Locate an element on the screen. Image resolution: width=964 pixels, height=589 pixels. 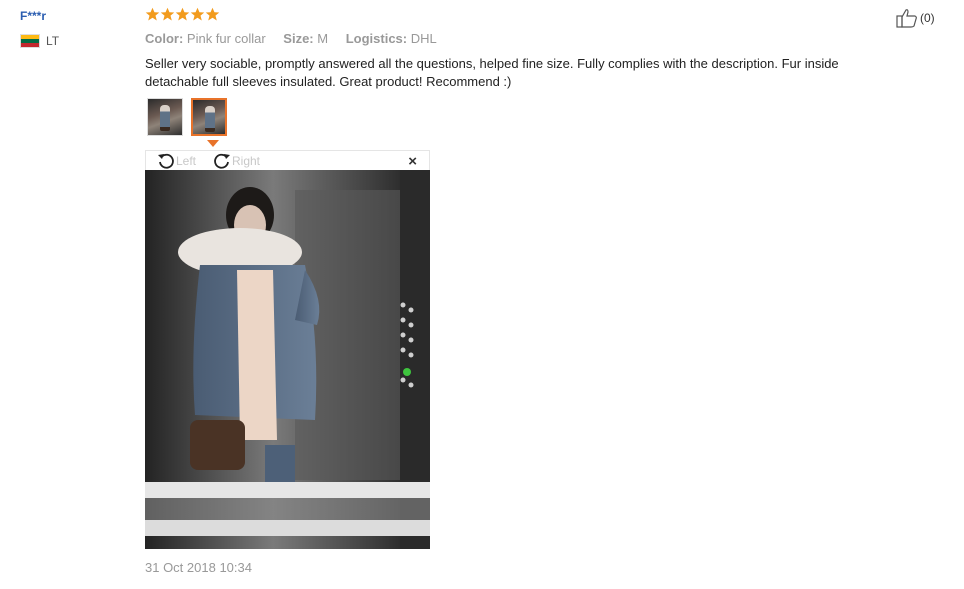
review-thumbnails is located at coordinates (191, 117).